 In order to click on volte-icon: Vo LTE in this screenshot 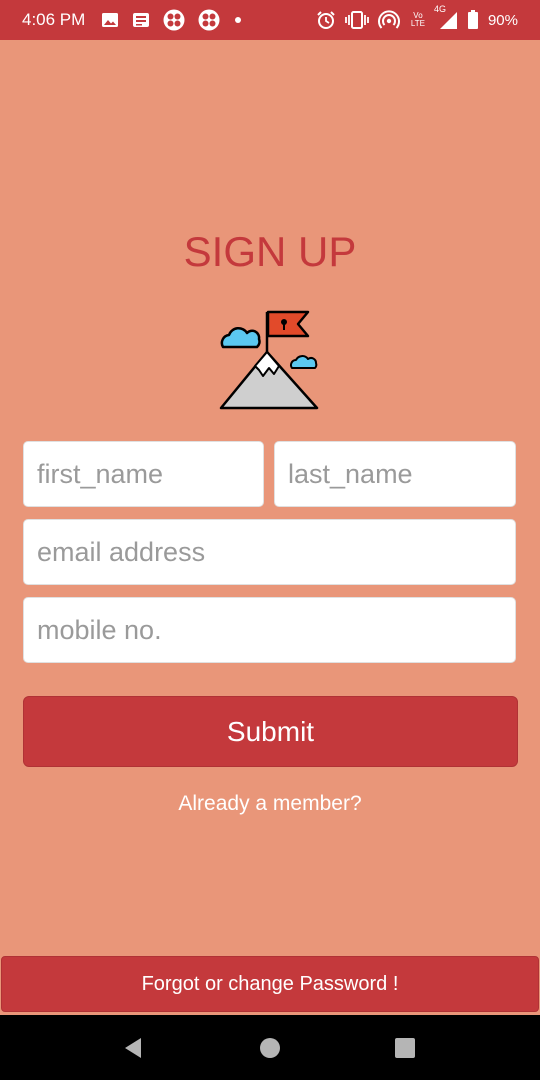, I will do `click(417, 19)`.